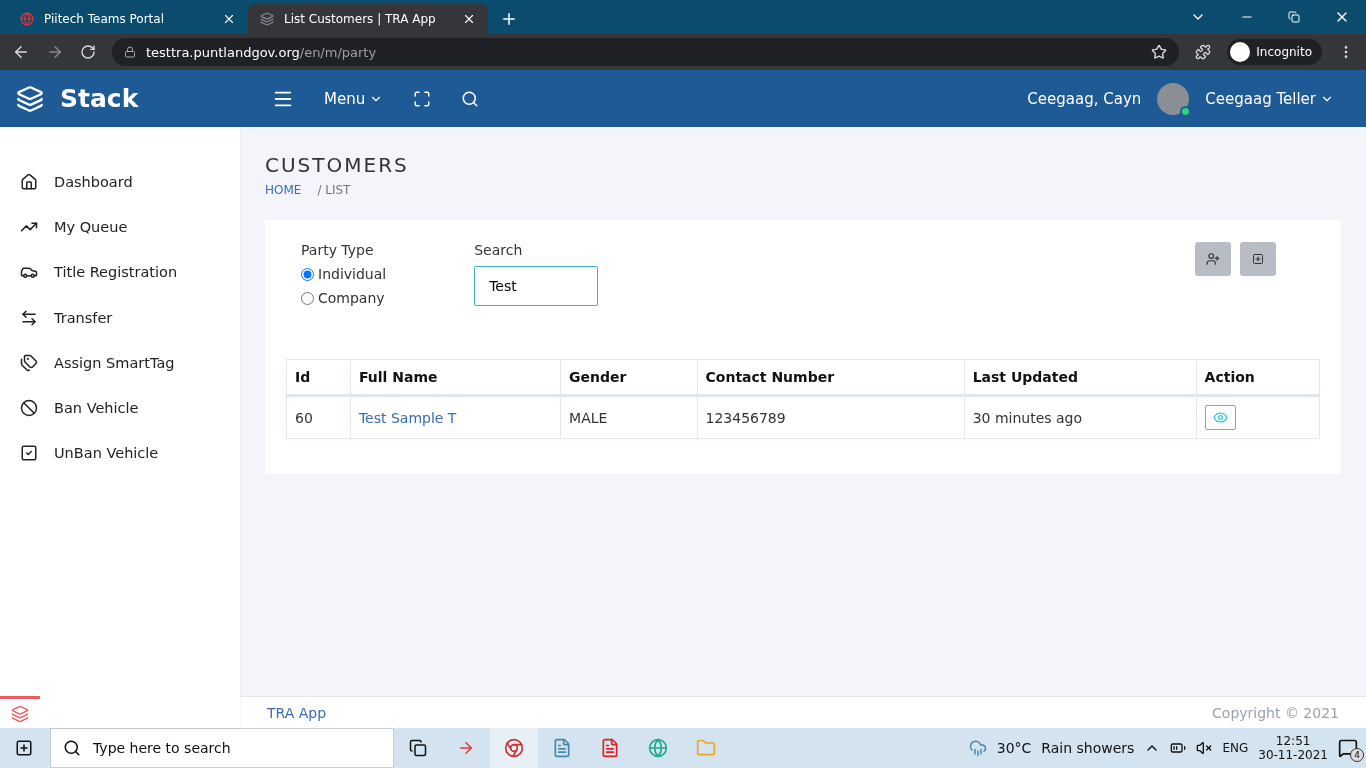 Image resolution: width=1366 pixels, height=768 pixels. What do you see at coordinates (1258, 377) in the screenshot?
I see `column-header: Action` at bounding box center [1258, 377].